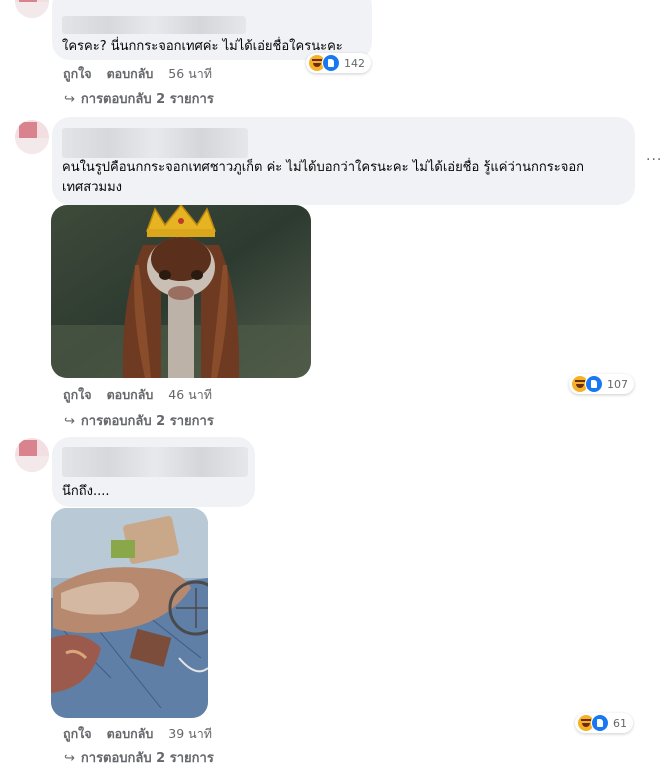 The image size is (670, 768). I want to click on messy-room-photo, so click(129, 613).